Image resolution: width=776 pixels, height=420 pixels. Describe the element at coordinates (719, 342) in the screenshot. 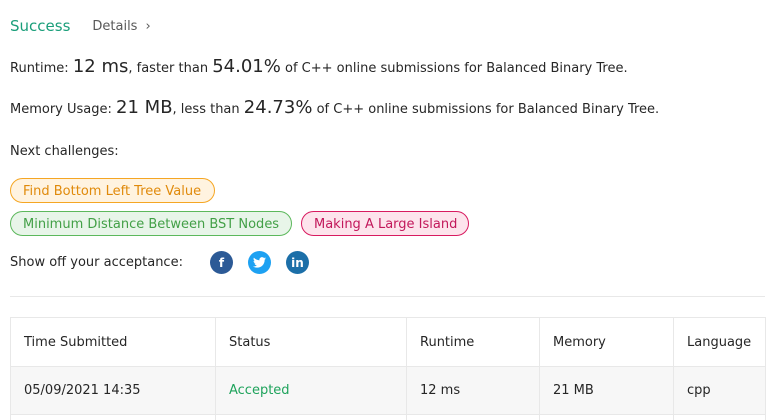

I see `column-header-language: Language` at that location.